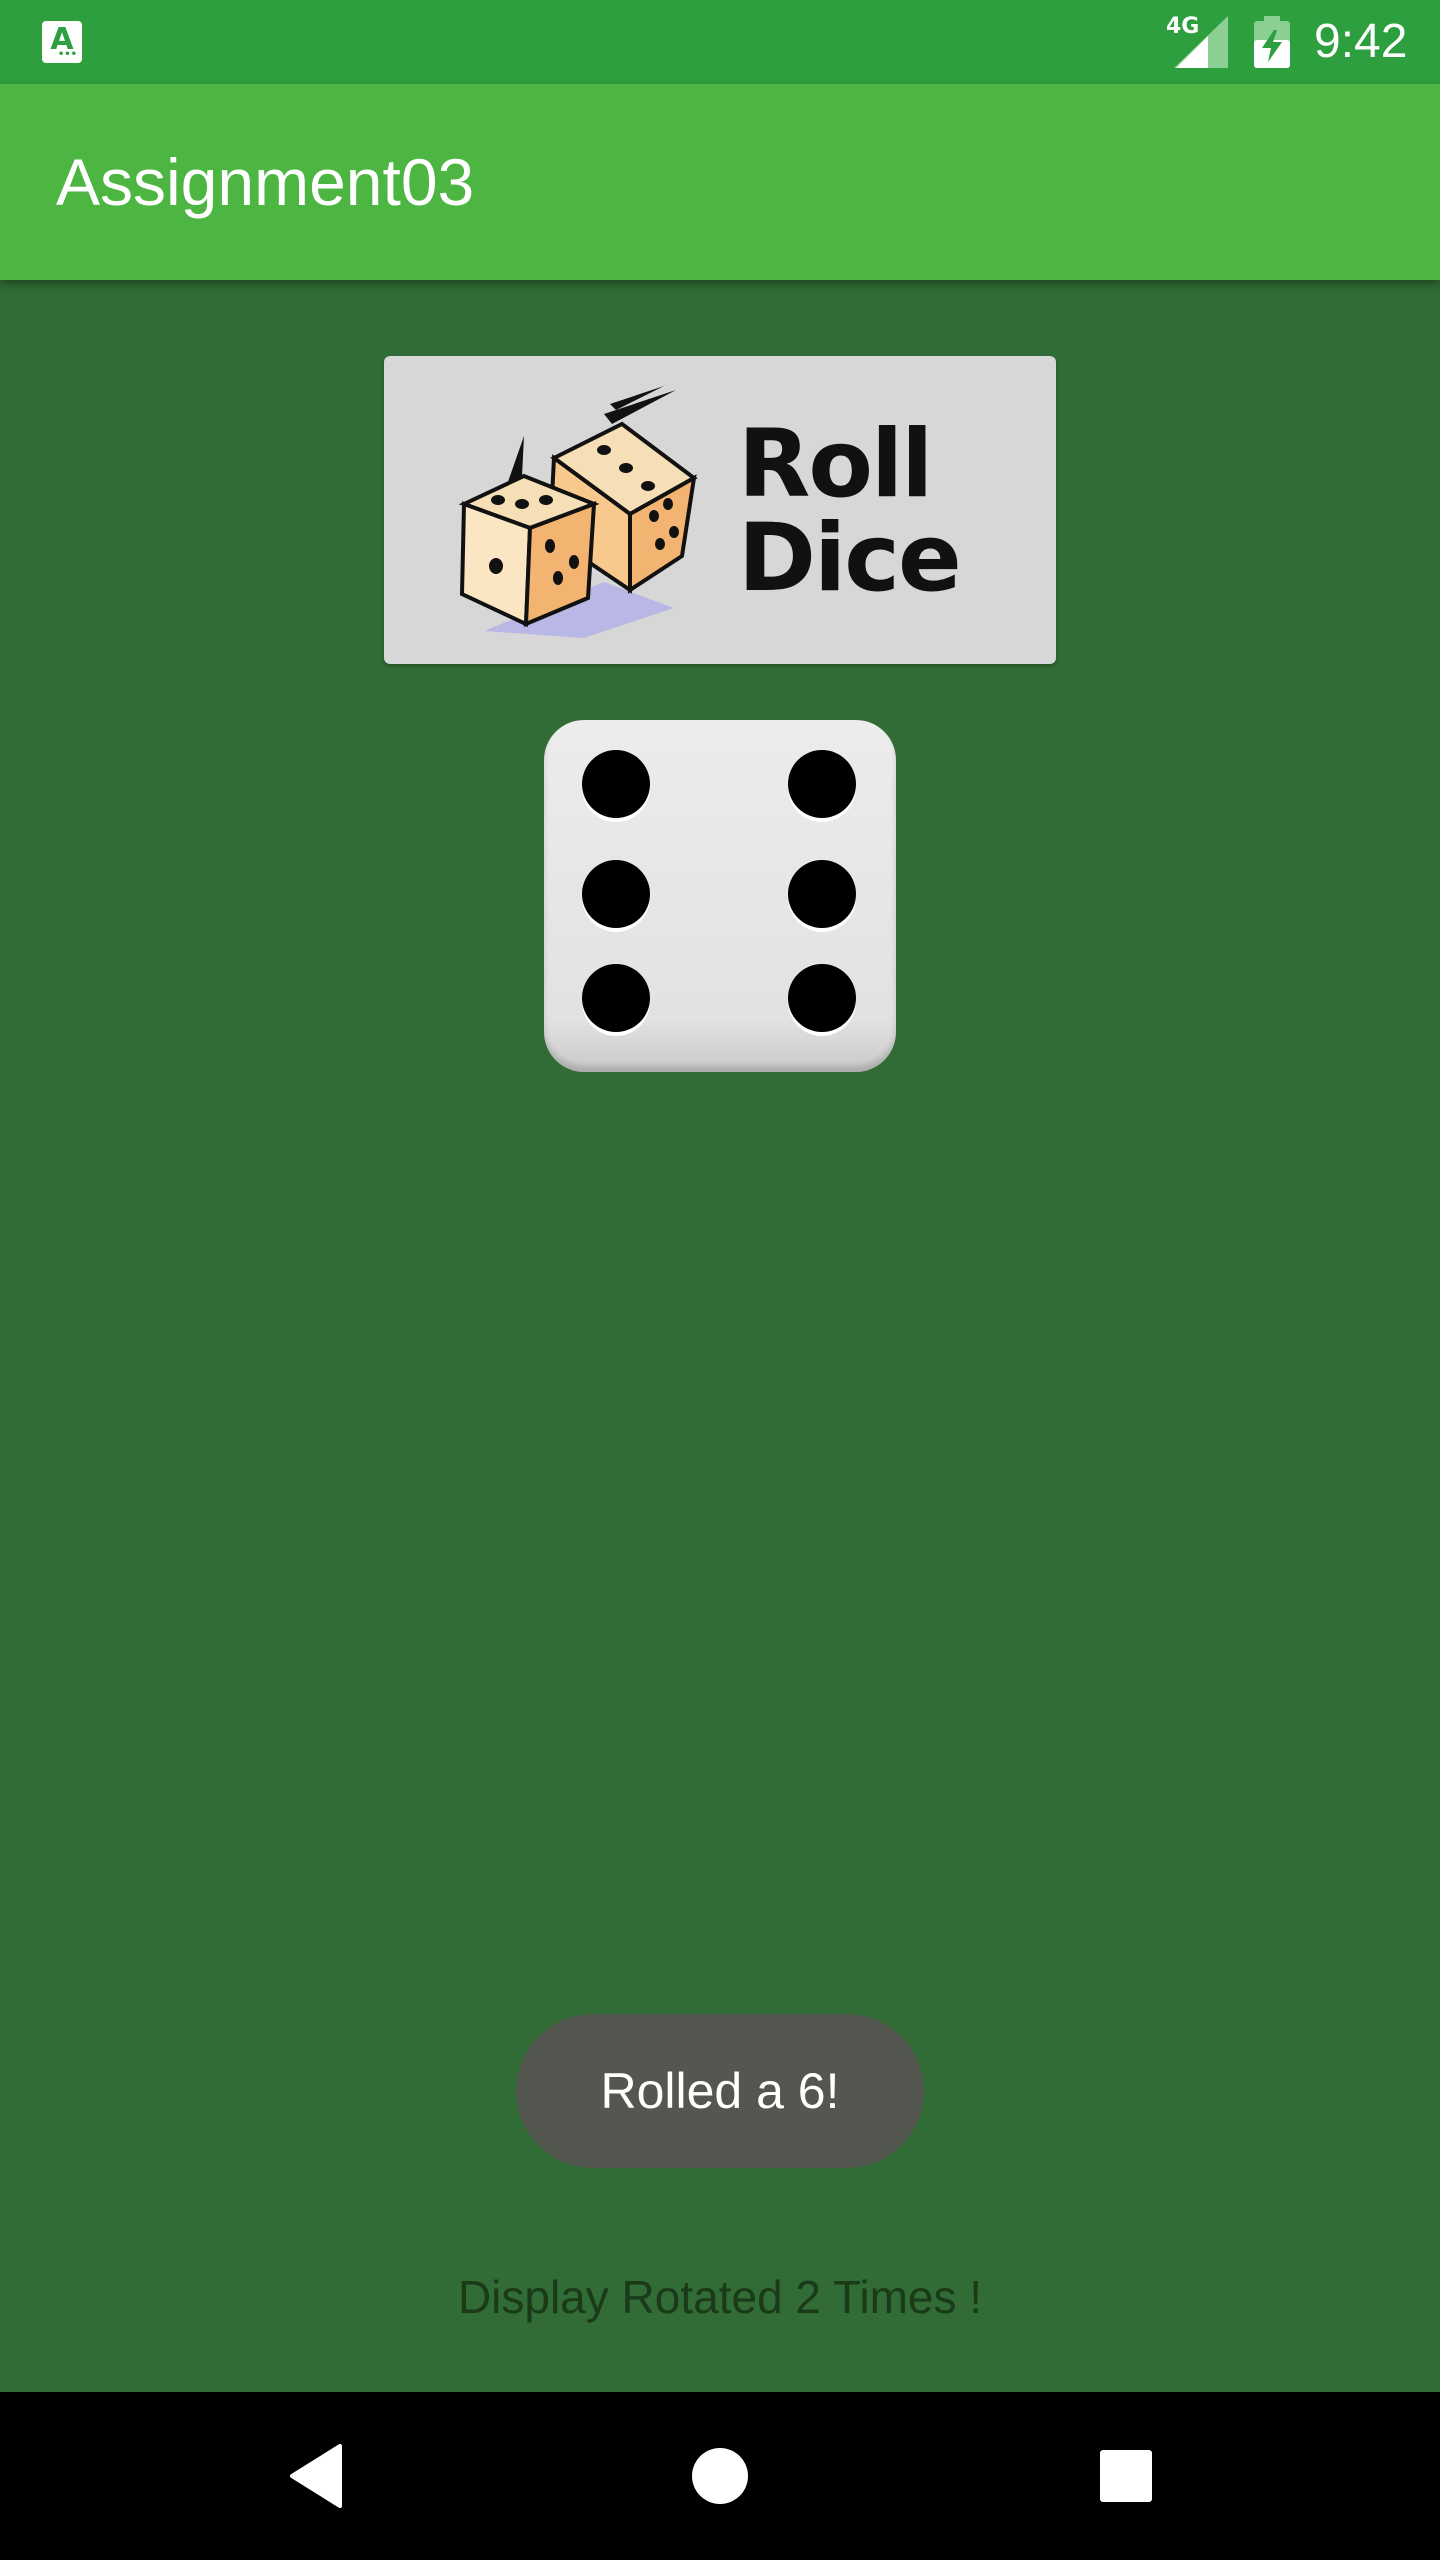 Image resolution: width=1440 pixels, height=2560 pixels. I want to click on home-button, so click(720, 2476).